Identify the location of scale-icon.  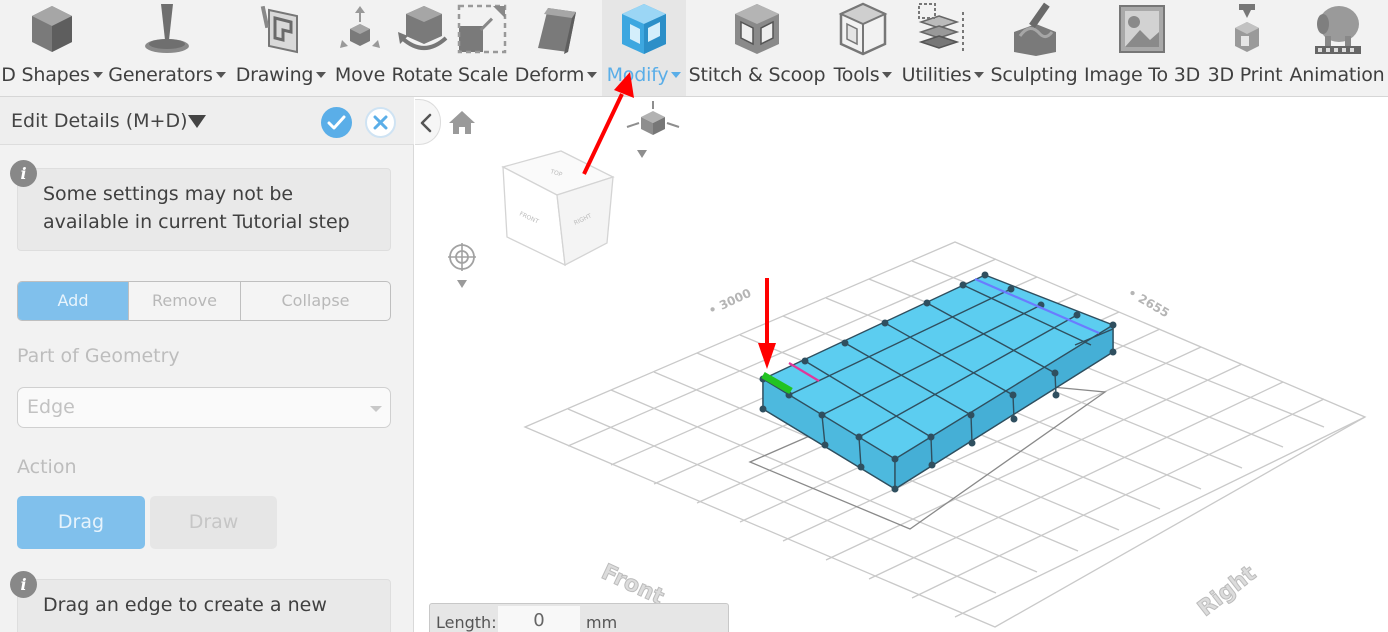
(482, 29).